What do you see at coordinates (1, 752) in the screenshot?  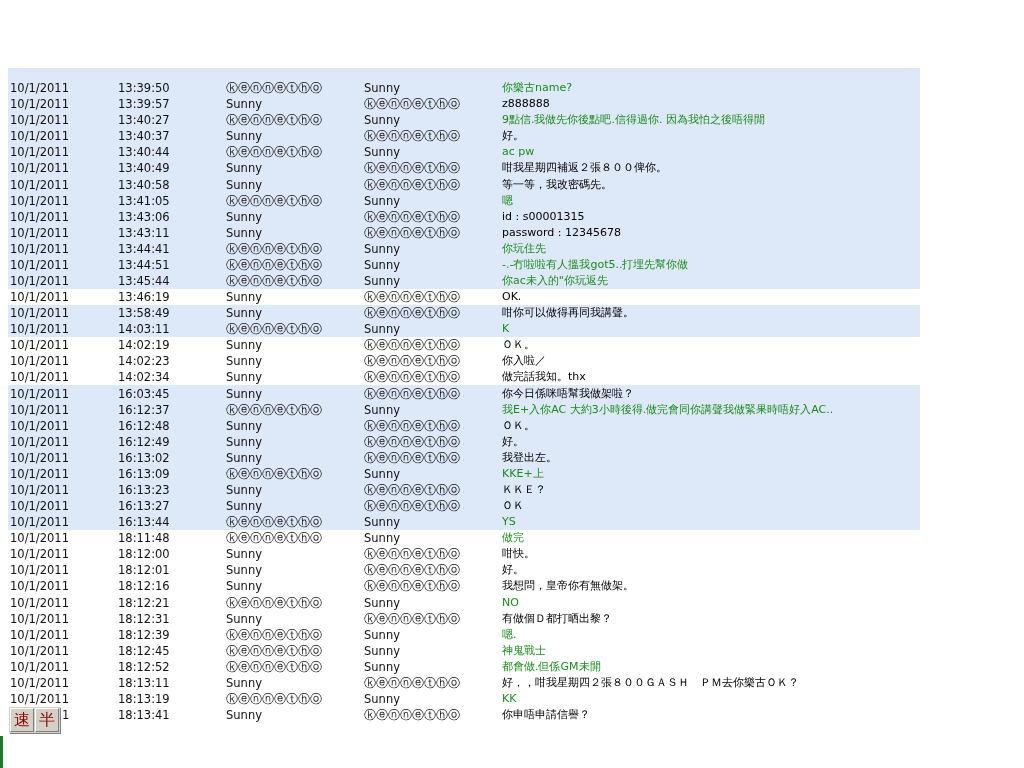 I see `edge-bar` at bounding box center [1, 752].